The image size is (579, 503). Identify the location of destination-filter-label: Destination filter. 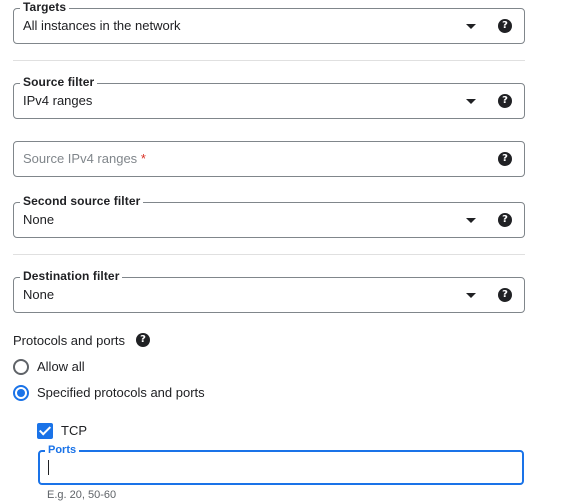
(71, 276).